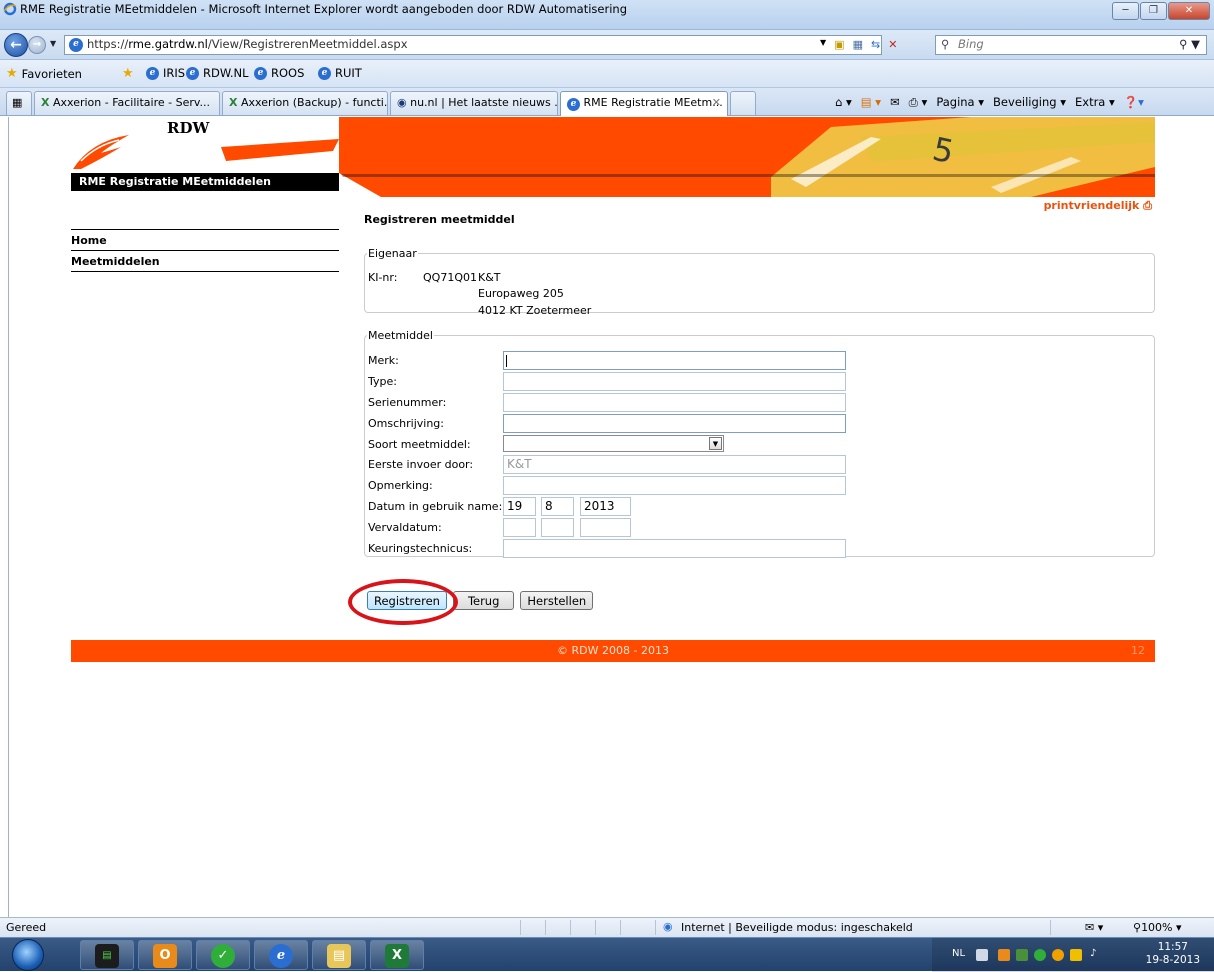 Image resolution: width=1214 pixels, height=972 pixels. I want to click on ki-nr-value: QQ71Q01, so click(450, 277).